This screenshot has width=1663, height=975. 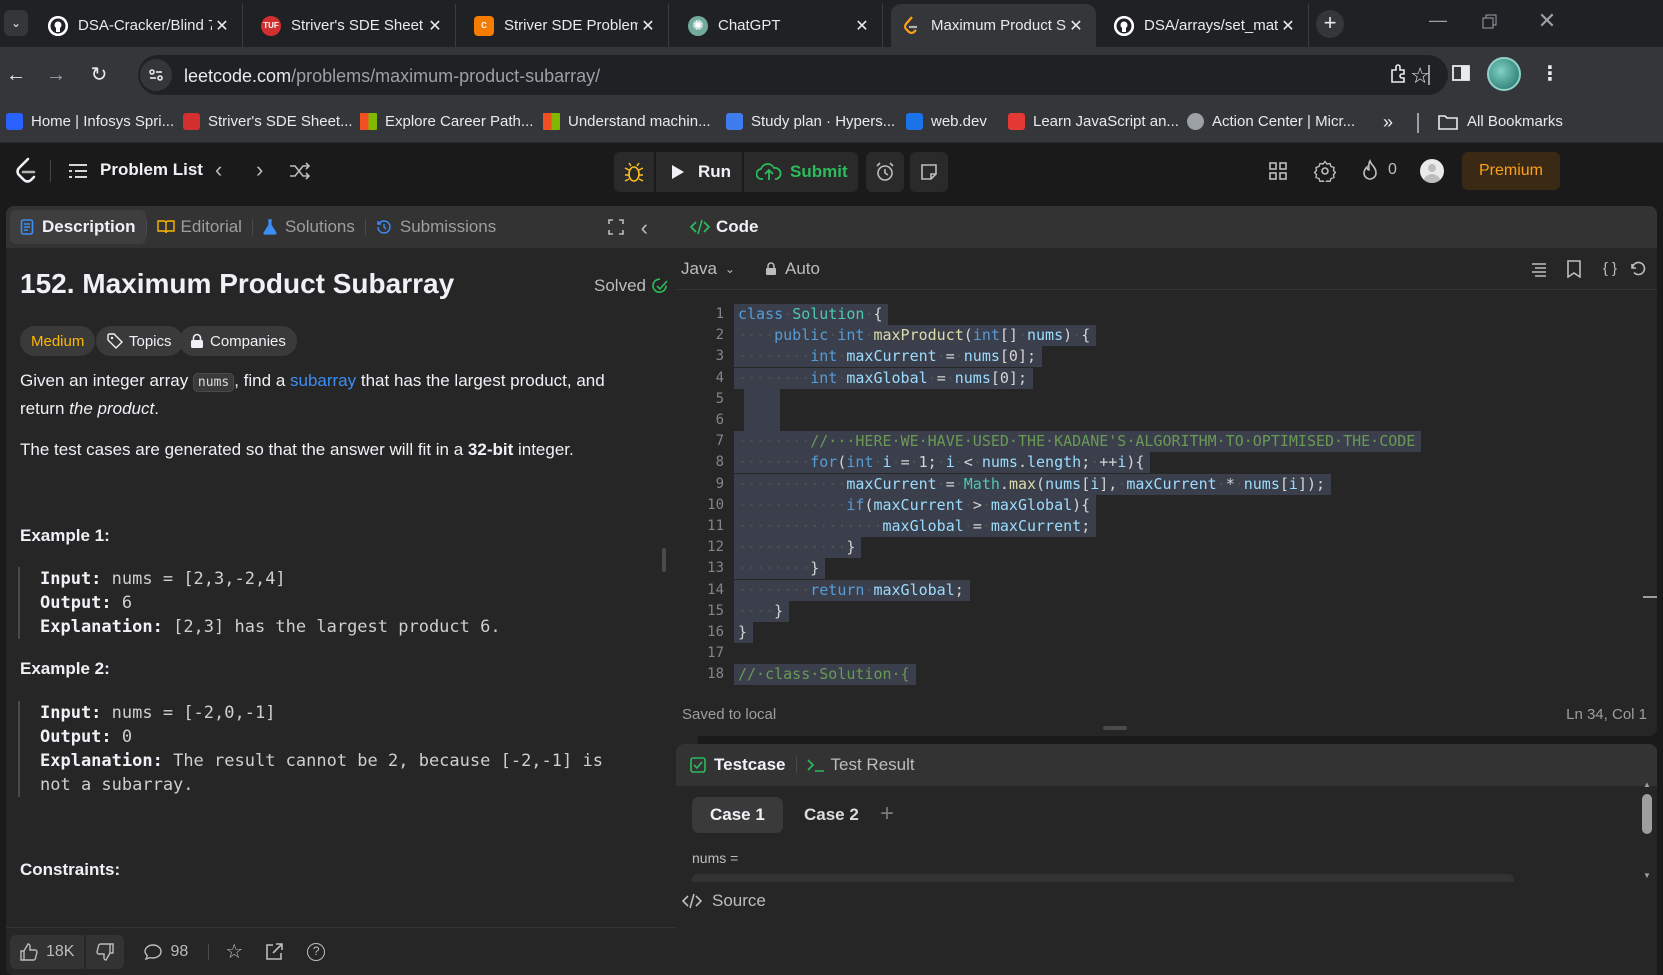 What do you see at coordinates (274, 951) in the screenshot?
I see `share-icon` at bounding box center [274, 951].